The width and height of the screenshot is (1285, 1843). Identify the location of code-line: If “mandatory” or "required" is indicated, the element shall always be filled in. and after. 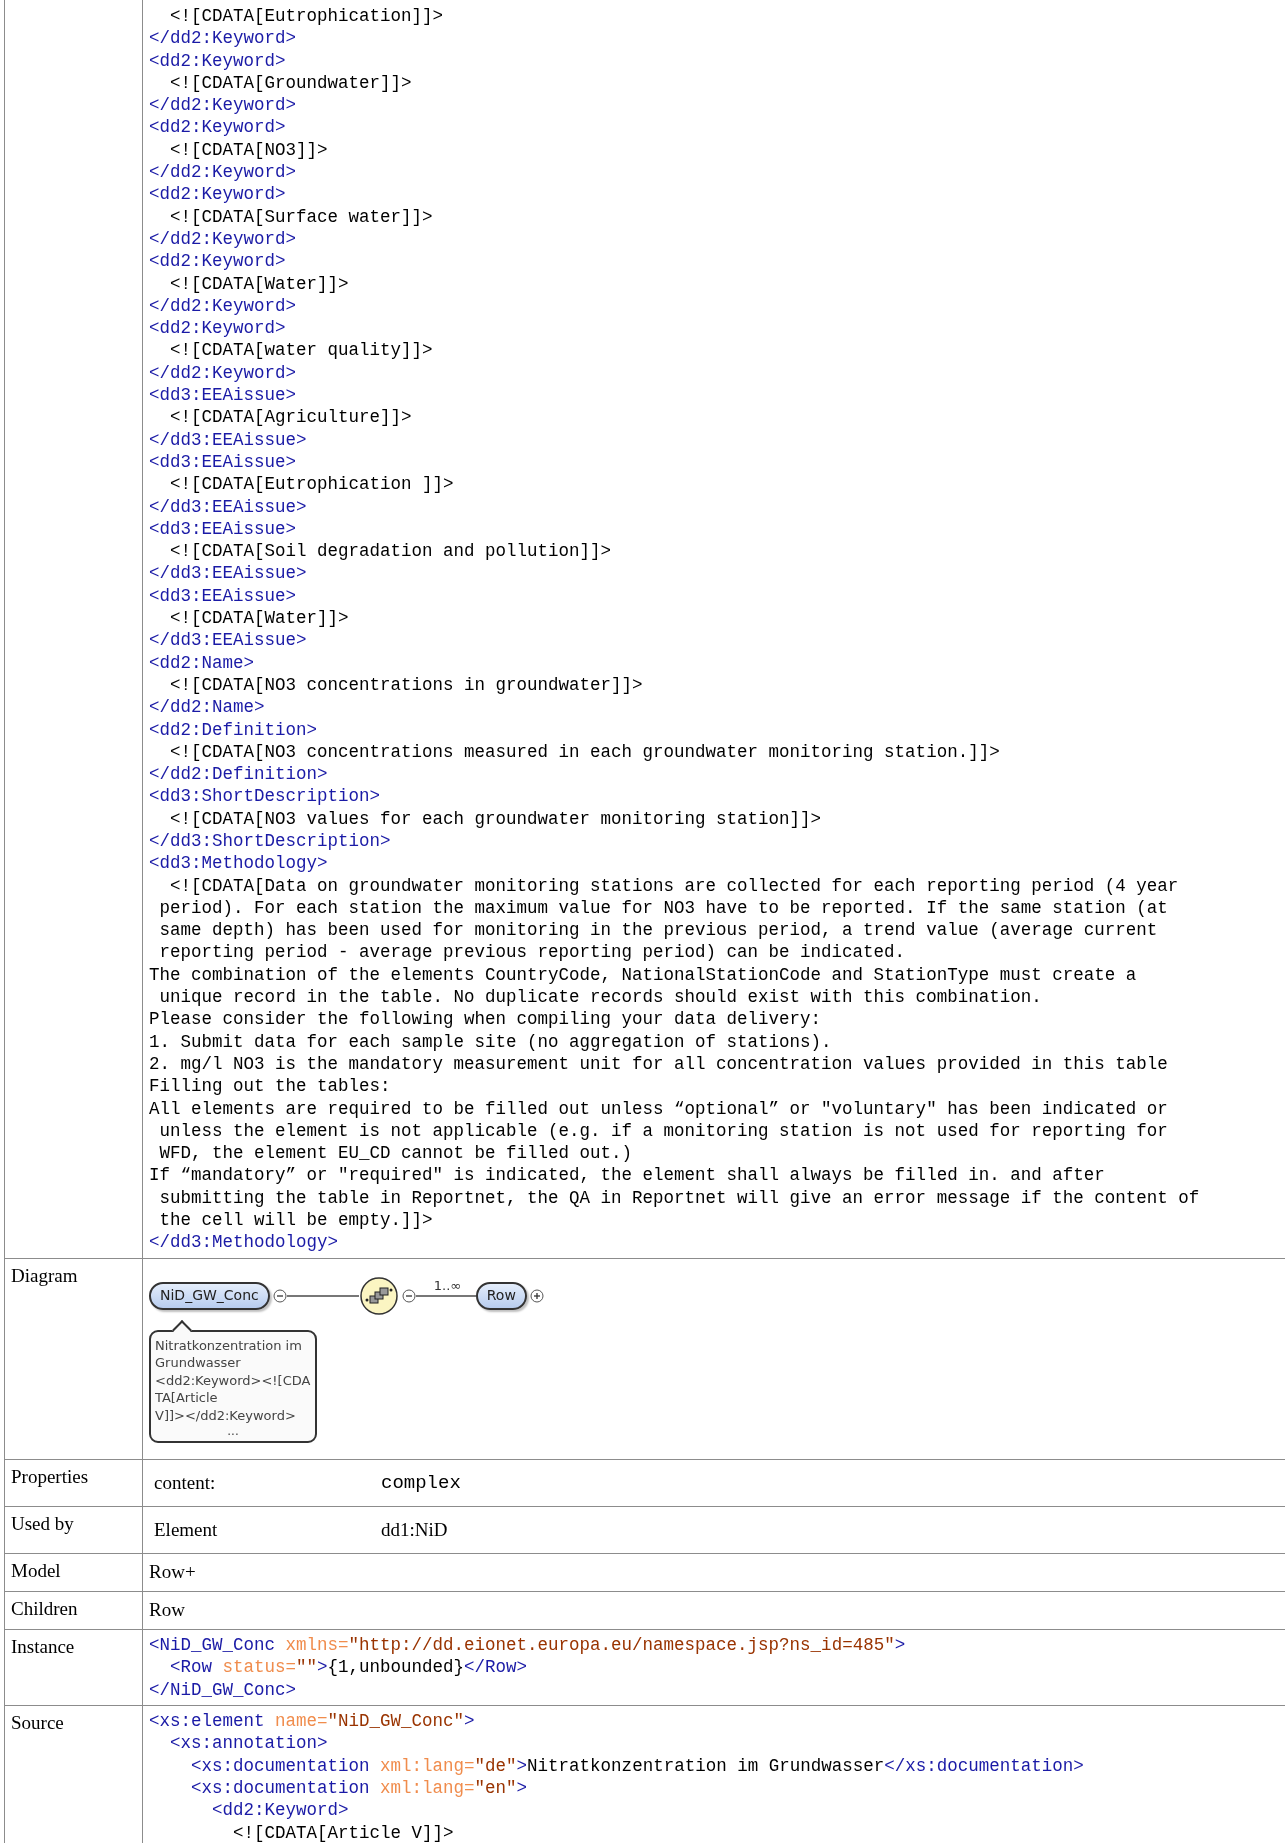
(627, 1175).